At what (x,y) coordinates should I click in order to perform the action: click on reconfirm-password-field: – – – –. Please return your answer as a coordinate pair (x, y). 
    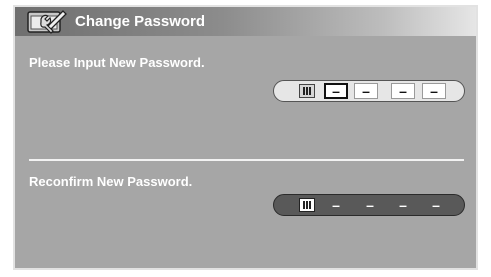
    Looking at the image, I should click on (369, 205).